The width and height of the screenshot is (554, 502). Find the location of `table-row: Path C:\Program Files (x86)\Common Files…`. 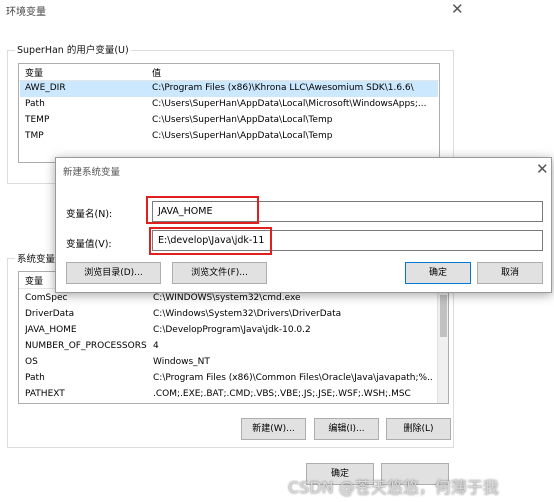

table-row: Path C:\Program Files (x86)\Common Files… is located at coordinates (228, 379).